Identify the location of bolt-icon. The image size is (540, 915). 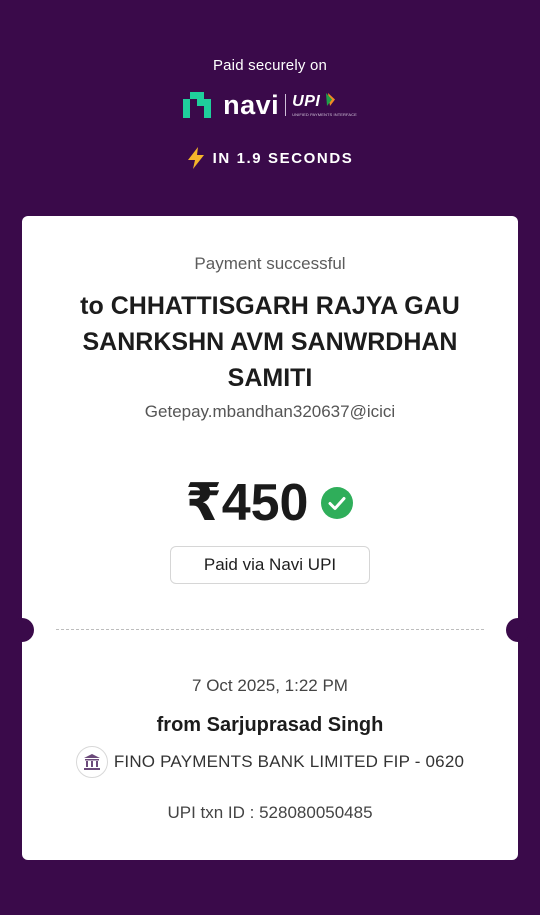
(195, 158).